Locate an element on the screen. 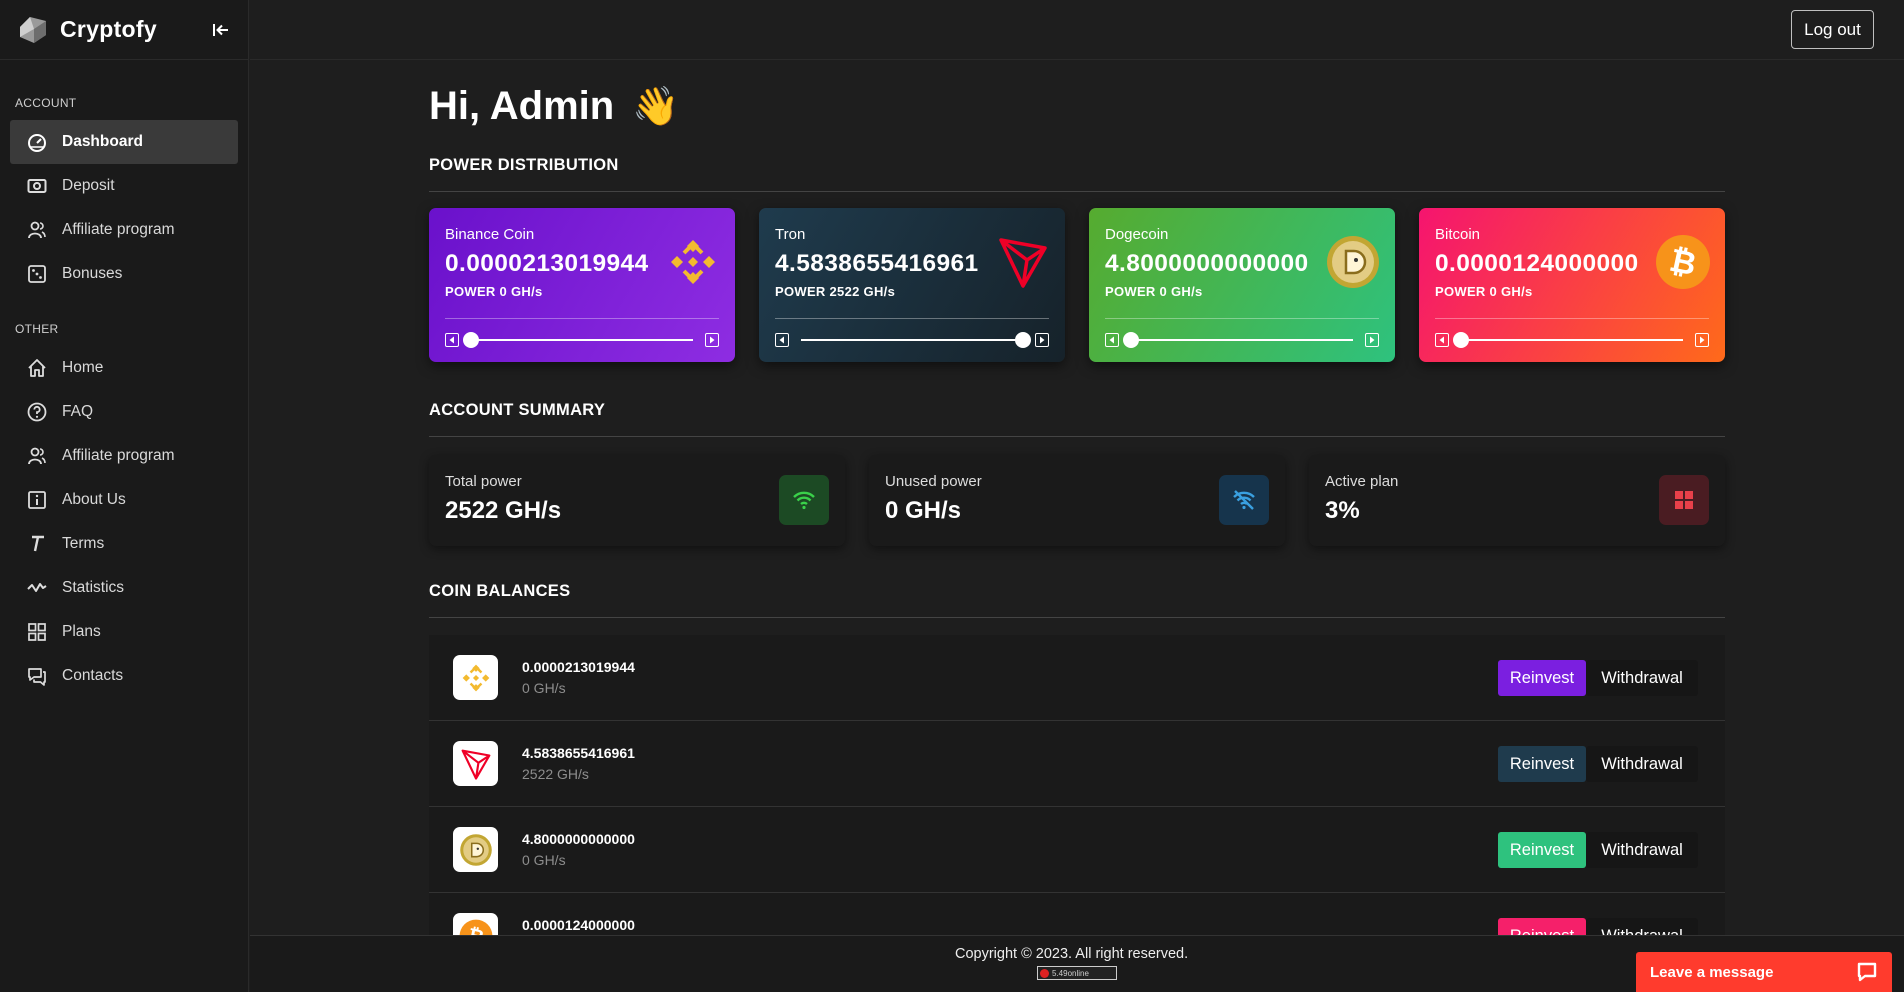 This screenshot has width=1904, height=992. leave-message-button: Leave a message is located at coordinates (1764, 972).